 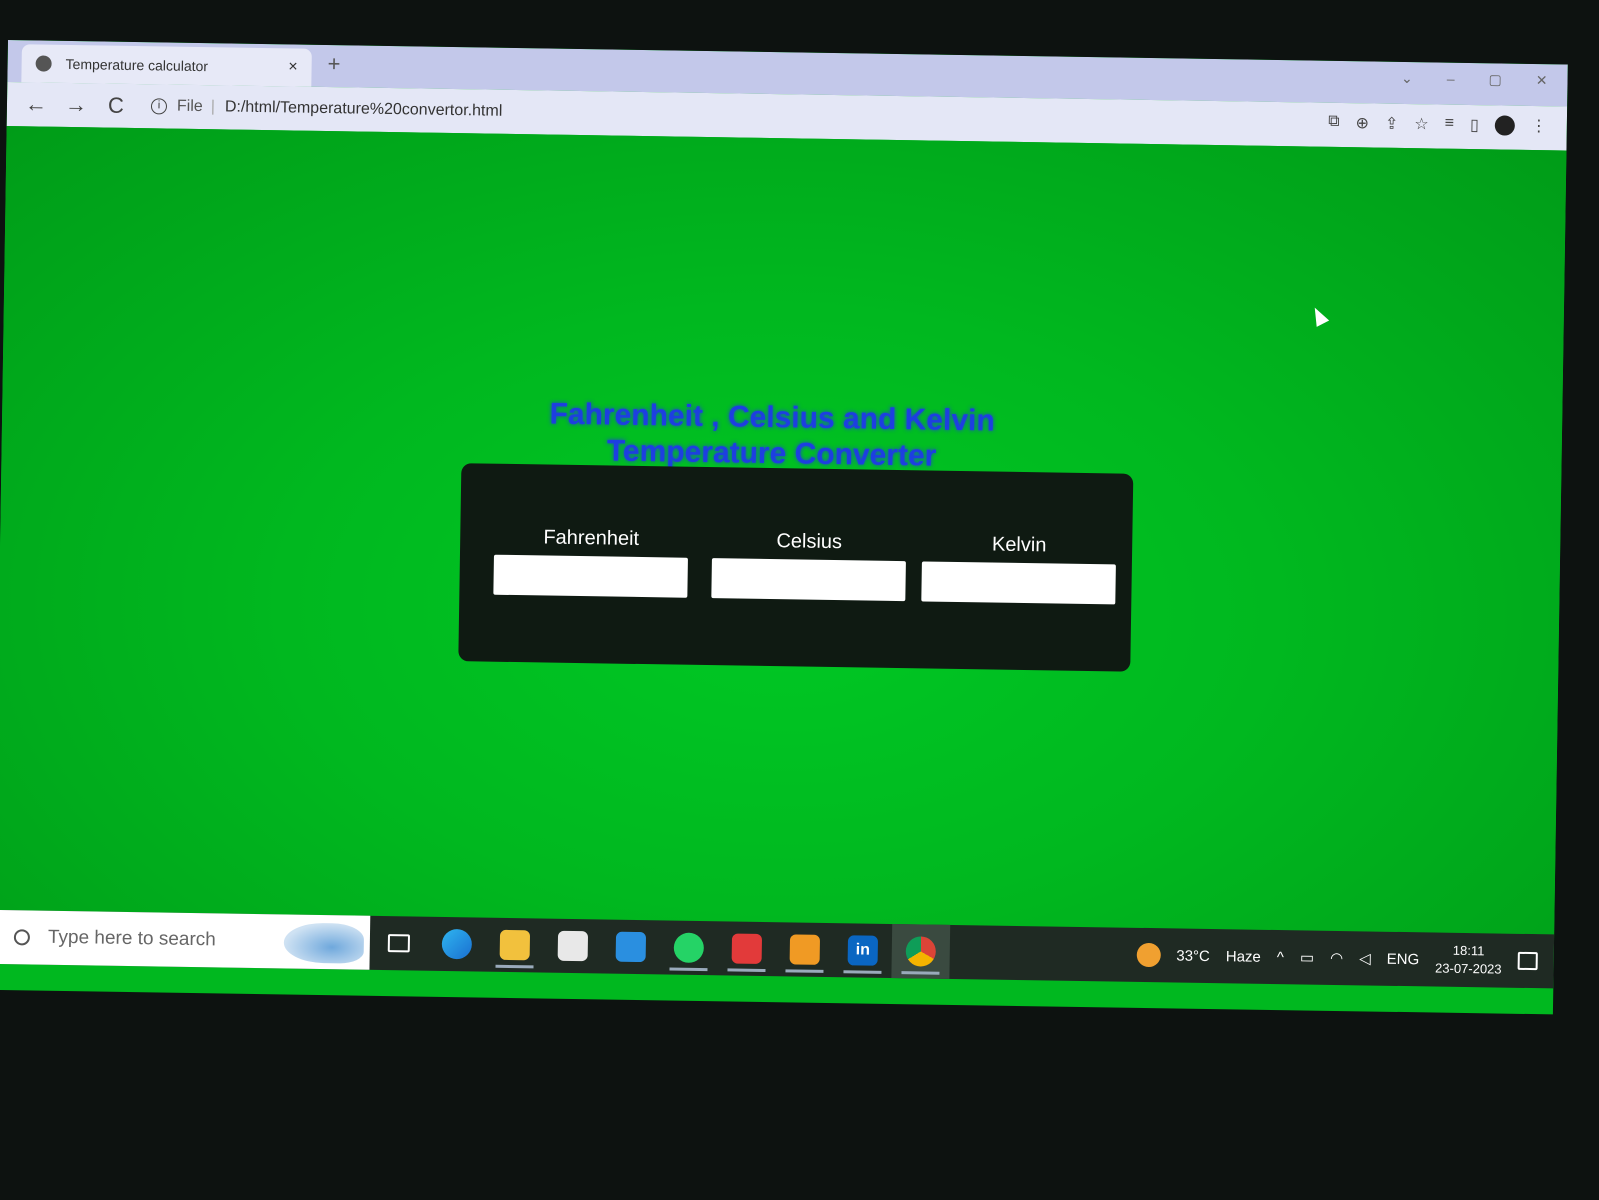 I want to click on celsius-input, so click(x=808, y=580).